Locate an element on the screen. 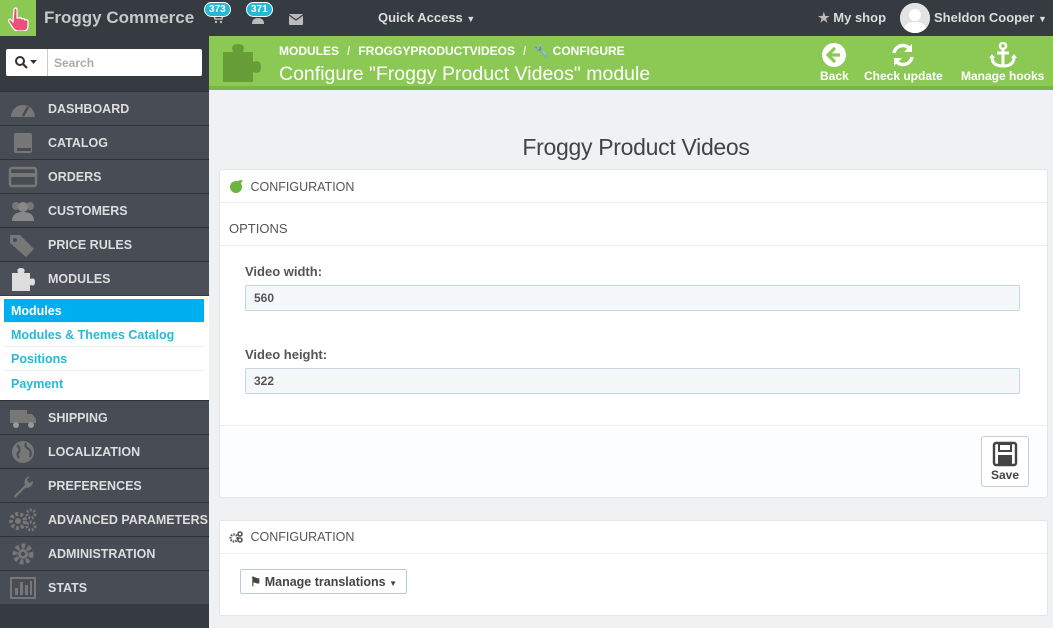  cogs-icon is located at coordinates (236, 537).